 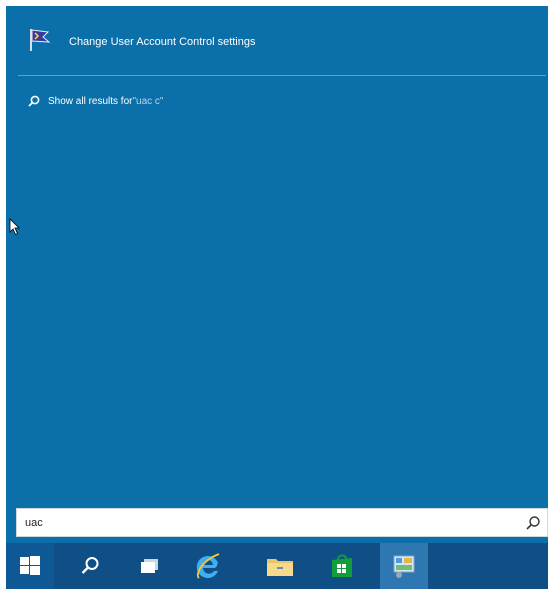 I want to click on result-label: Change User Account Control settings, so click(x=162, y=42).